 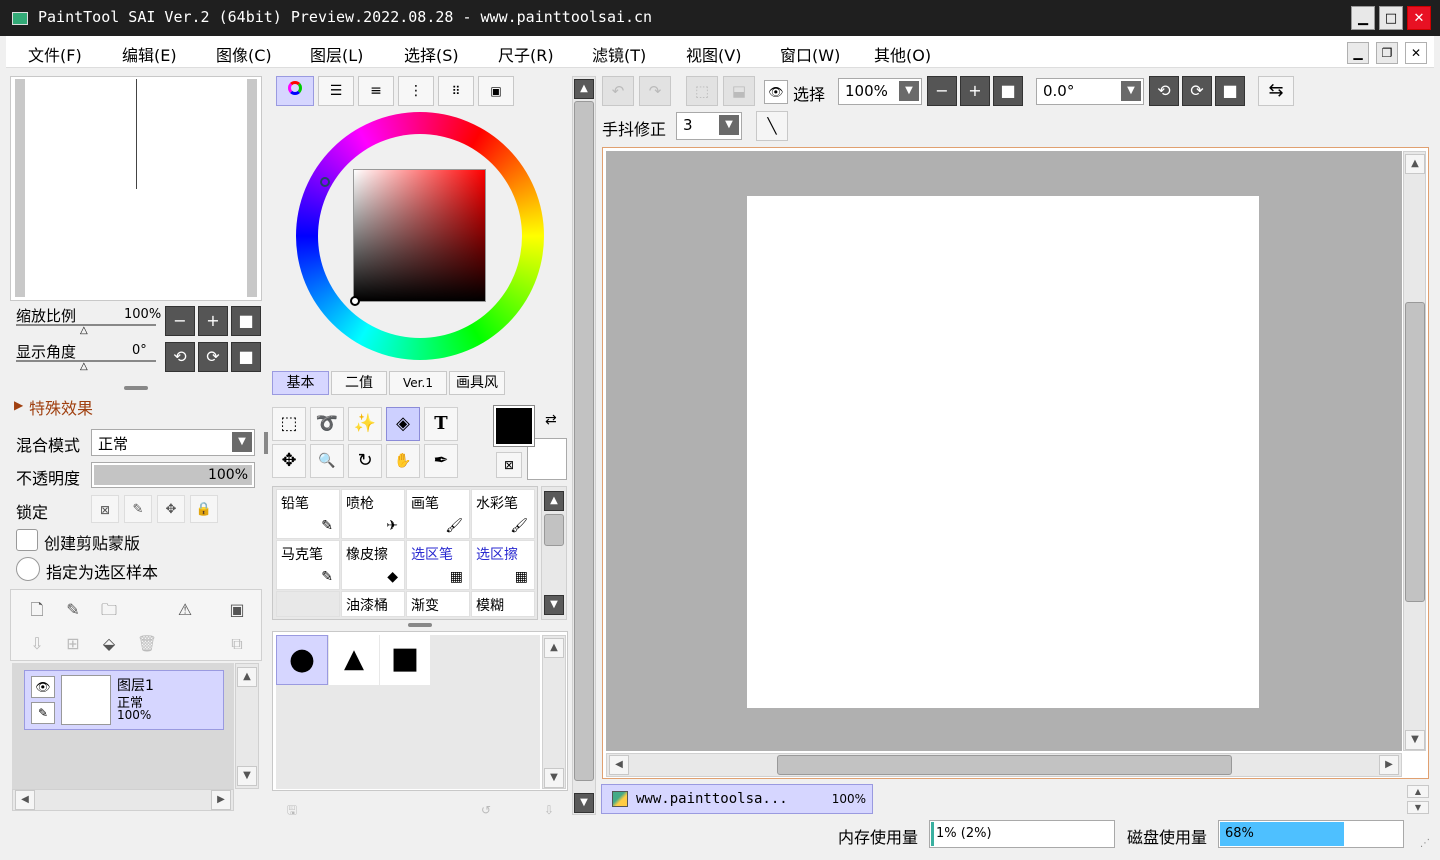 I want to click on document-tab: www.painttoolsa... 100%, so click(x=737, y=799).